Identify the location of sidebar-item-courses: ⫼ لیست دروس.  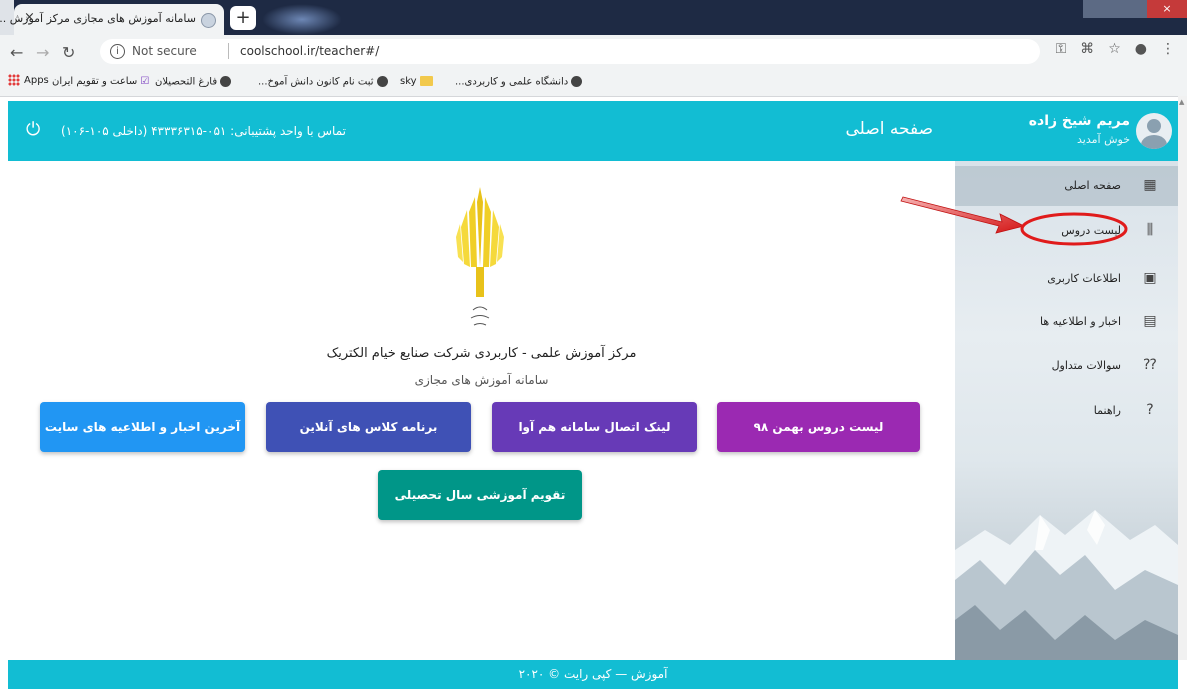
(1066, 231).